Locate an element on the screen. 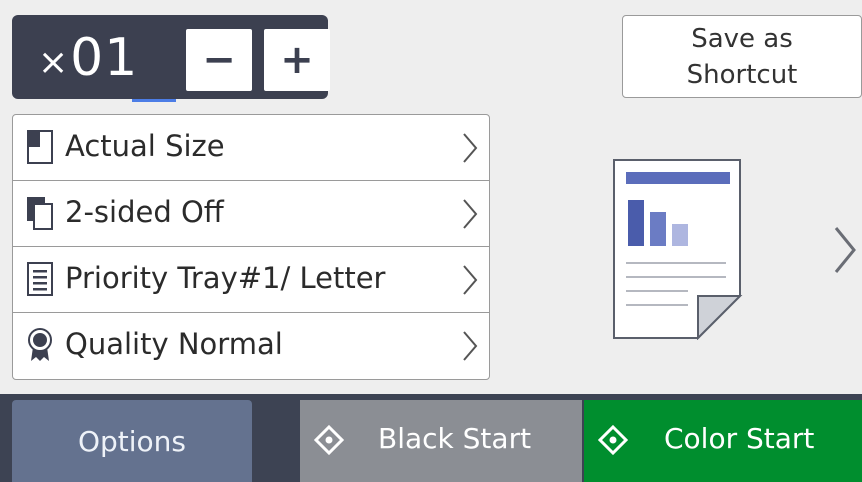 The width and height of the screenshot is (862, 482). decrease-copies-button: − is located at coordinates (219, 60).